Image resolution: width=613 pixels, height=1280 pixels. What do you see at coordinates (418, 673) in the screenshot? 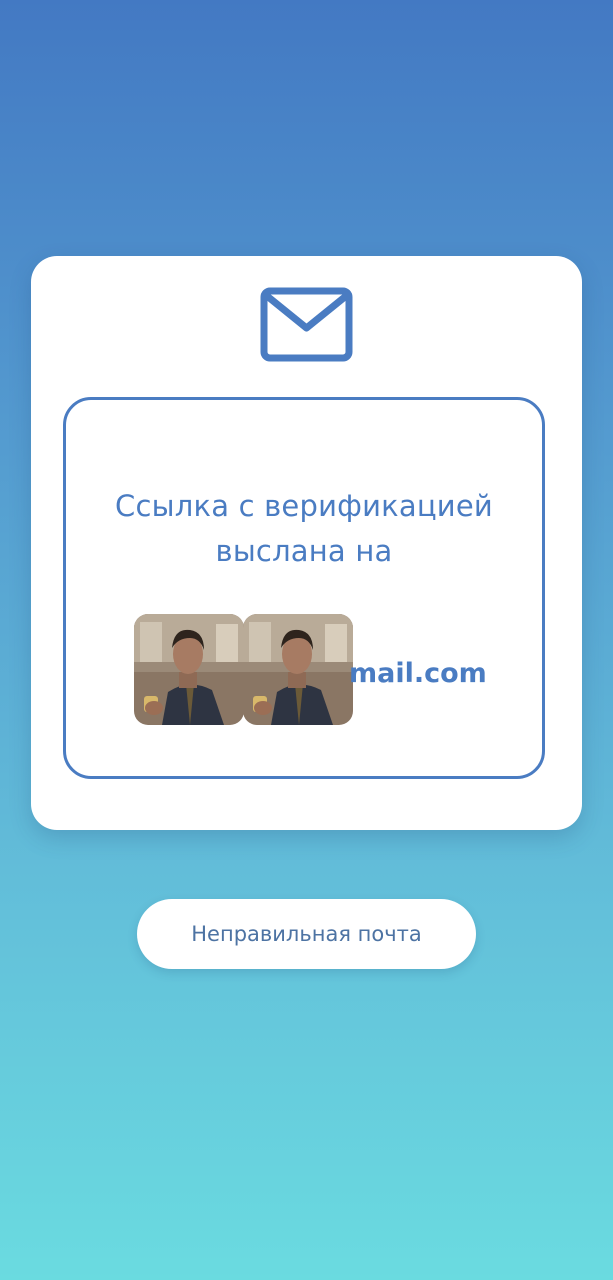
I see `email-domain: mail.com` at bounding box center [418, 673].